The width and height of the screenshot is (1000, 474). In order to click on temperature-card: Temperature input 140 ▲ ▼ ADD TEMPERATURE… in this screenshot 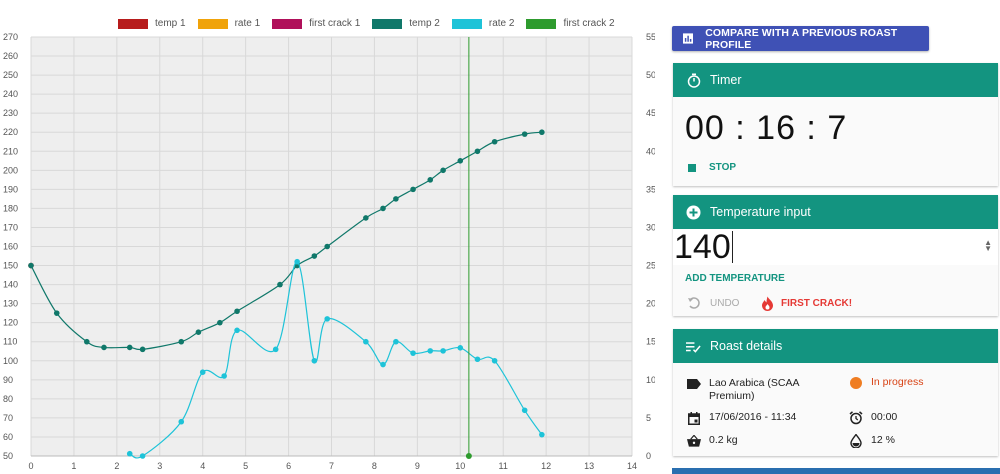, I will do `click(835, 255)`.